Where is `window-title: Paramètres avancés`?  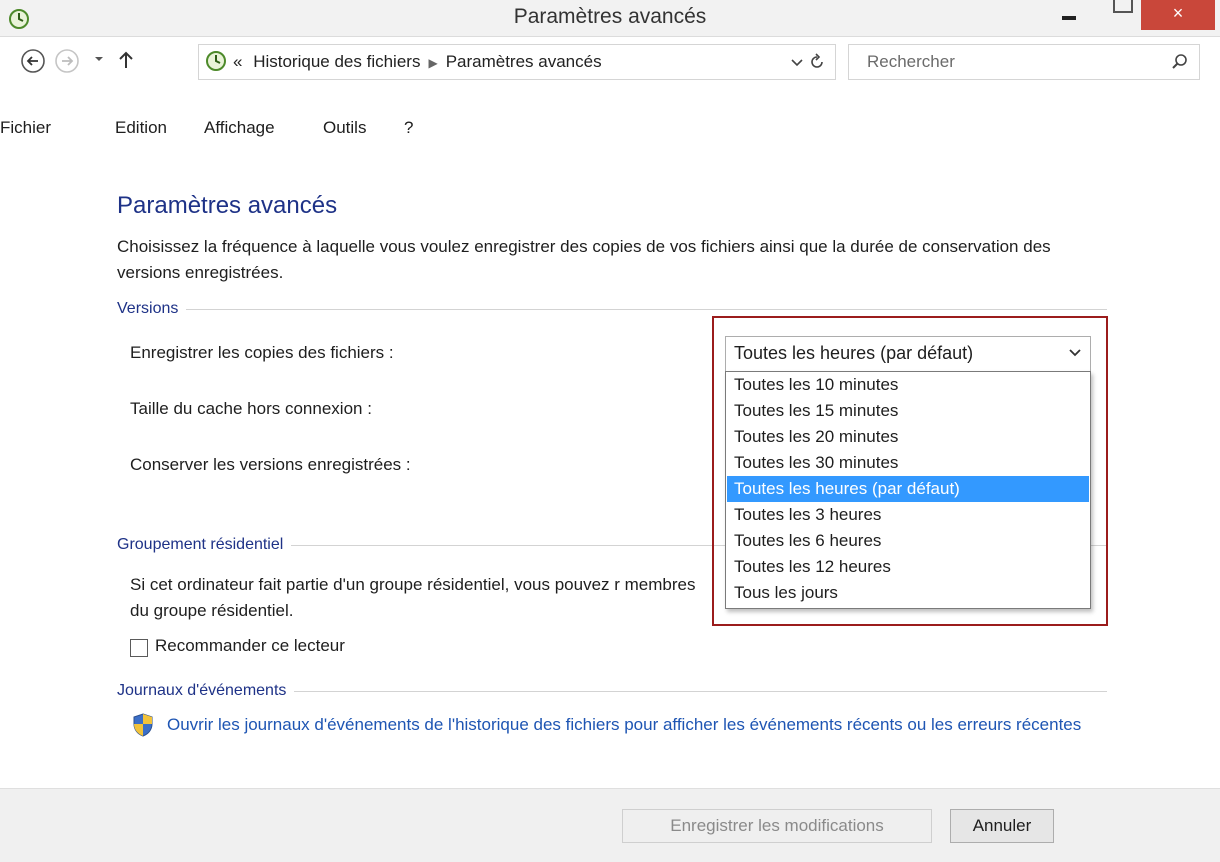
window-title: Paramètres avancés is located at coordinates (610, 16).